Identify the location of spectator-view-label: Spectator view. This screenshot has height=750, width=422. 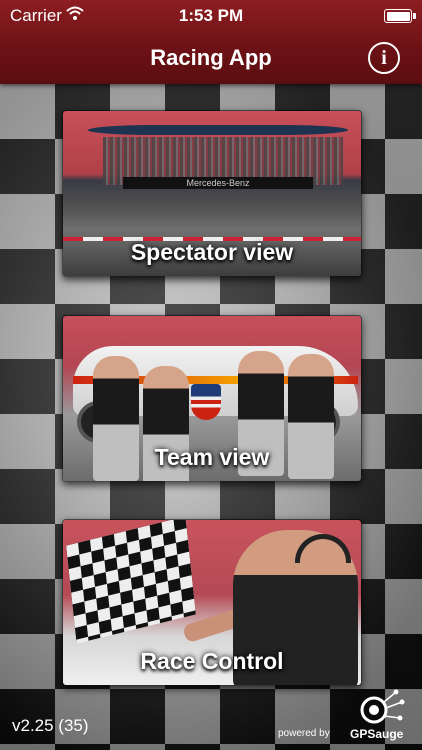
(212, 252).